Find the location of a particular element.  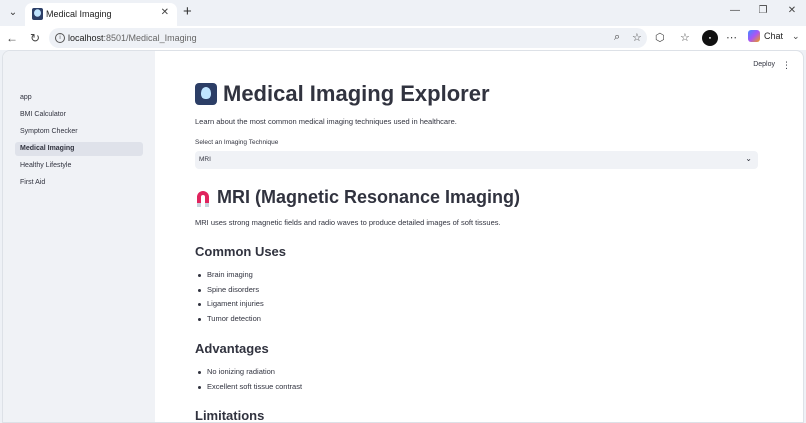

list-item: Ligament injuries is located at coordinates (229, 304).